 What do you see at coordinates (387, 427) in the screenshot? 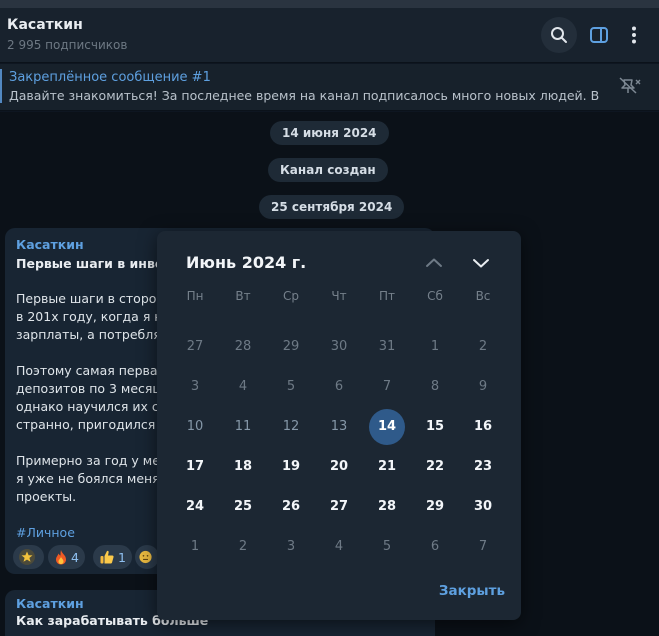
I see `calendar-day-selected: 14` at bounding box center [387, 427].